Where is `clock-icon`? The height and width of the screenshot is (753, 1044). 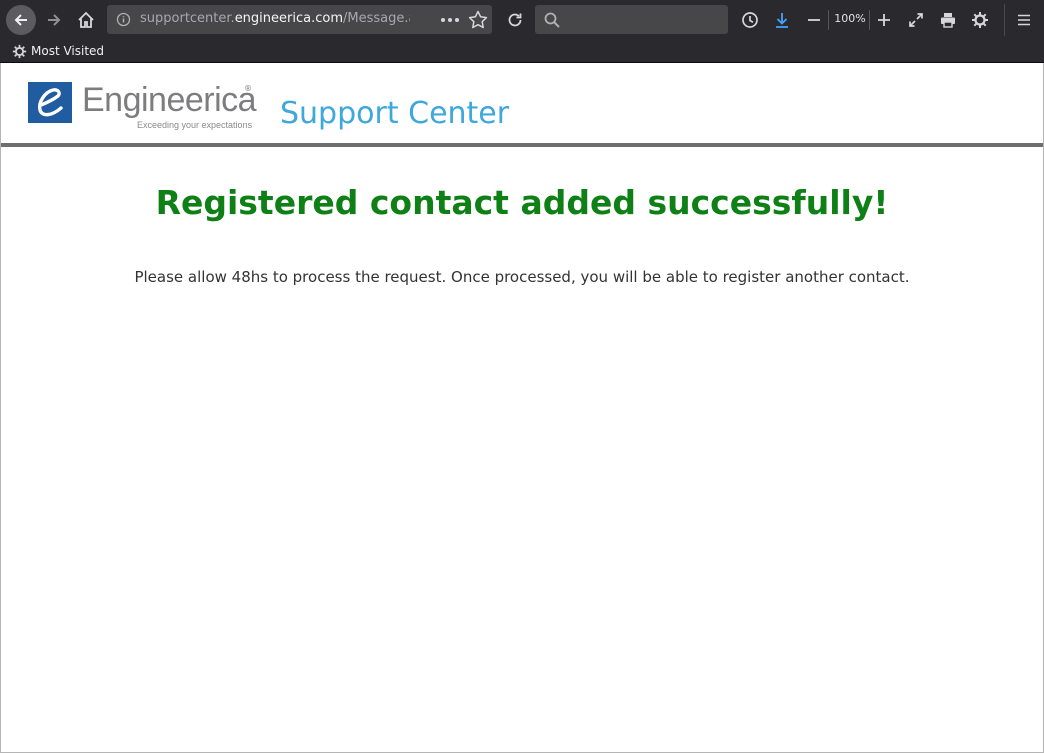 clock-icon is located at coordinates (750, 20).